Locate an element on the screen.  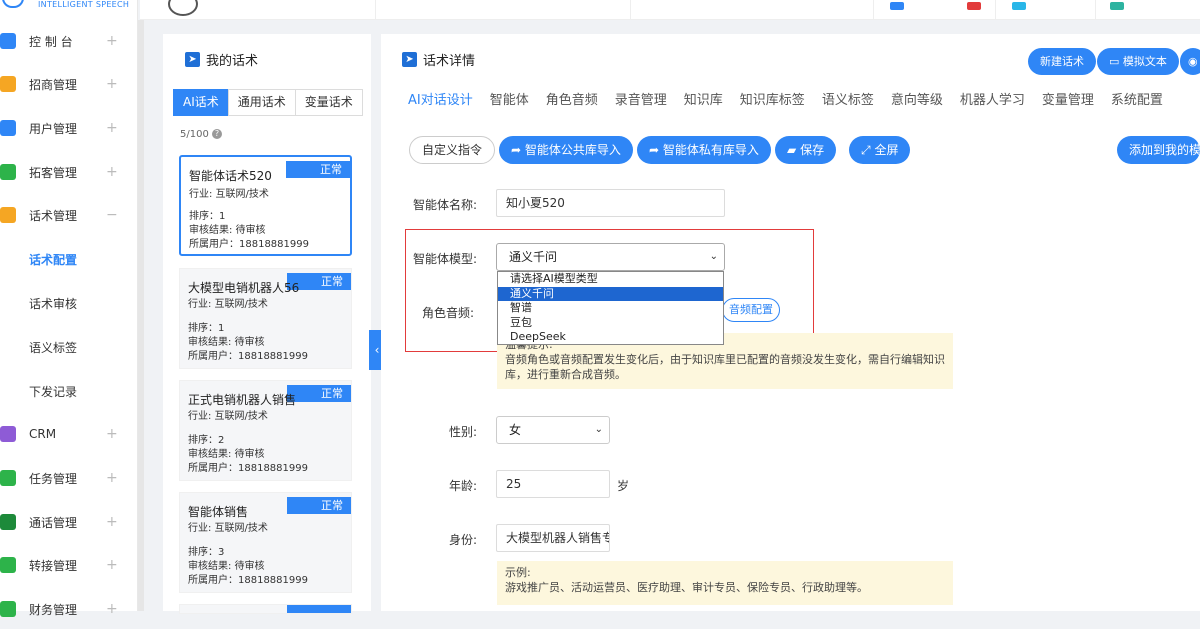
identity-input: 大模型机器人销售专 is located at coordinates (553, 538).